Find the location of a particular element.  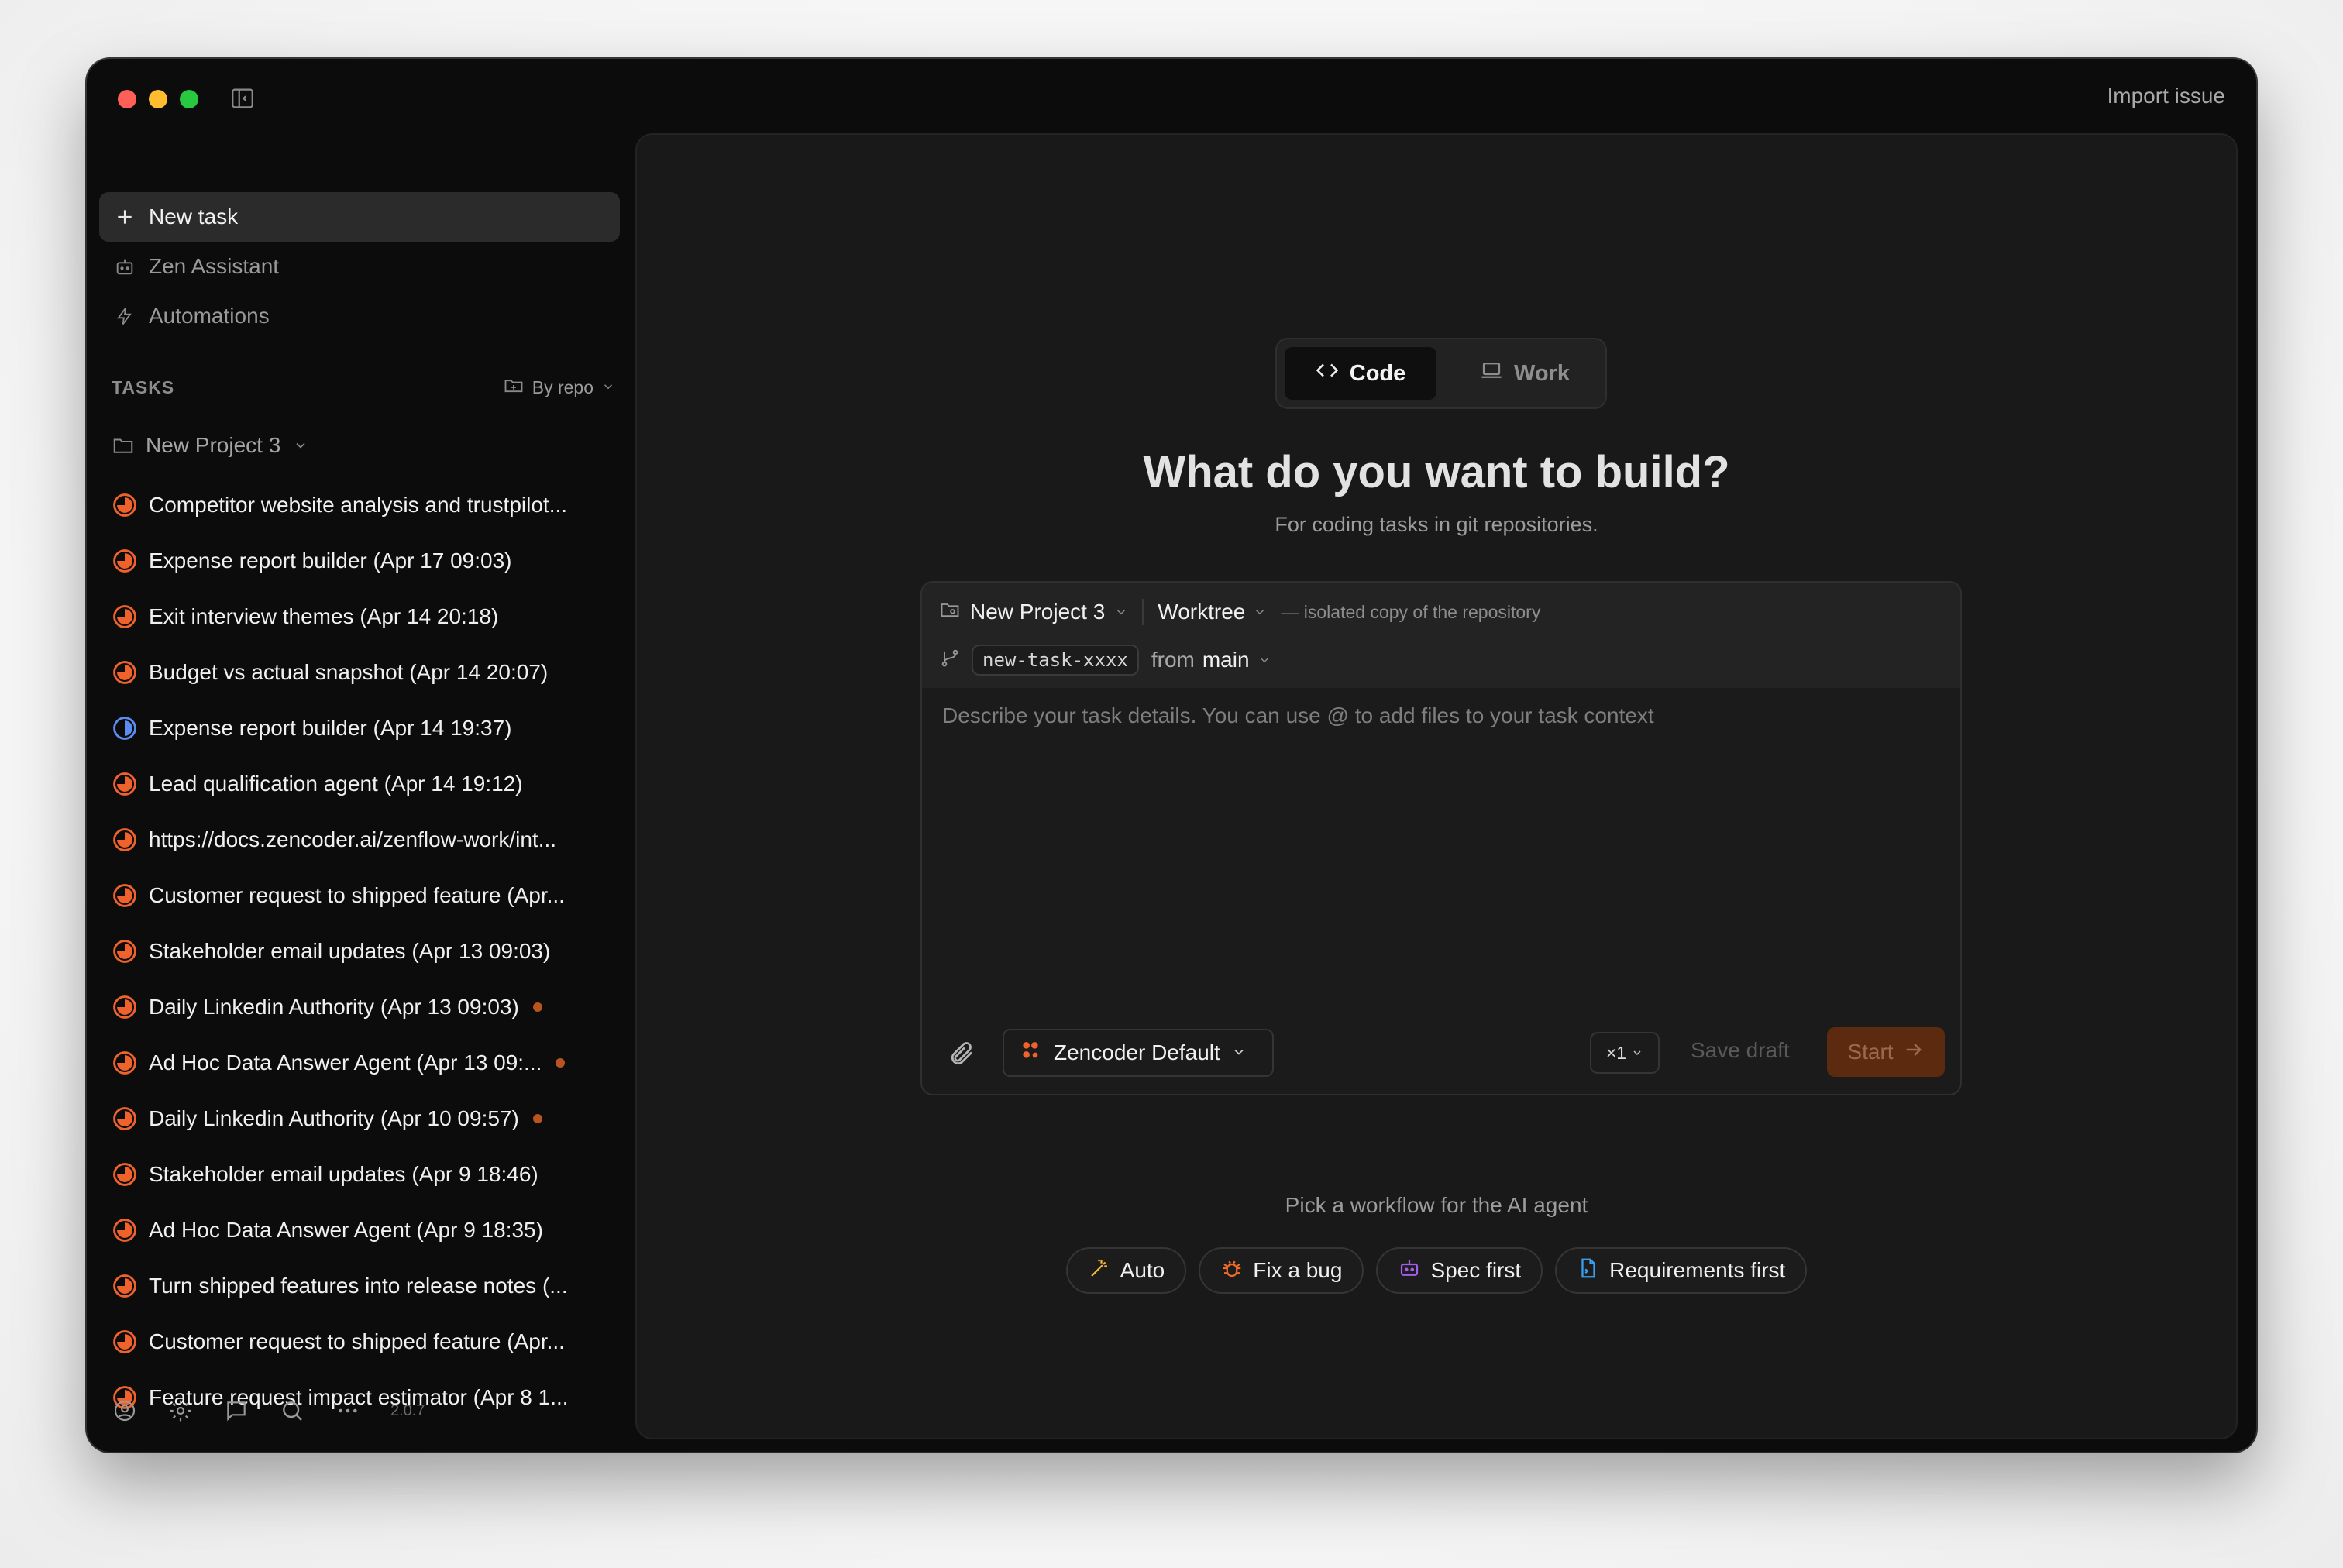

task-item: Expense report builder (Apr 14 19:37) is located at coordinates (367, 728).